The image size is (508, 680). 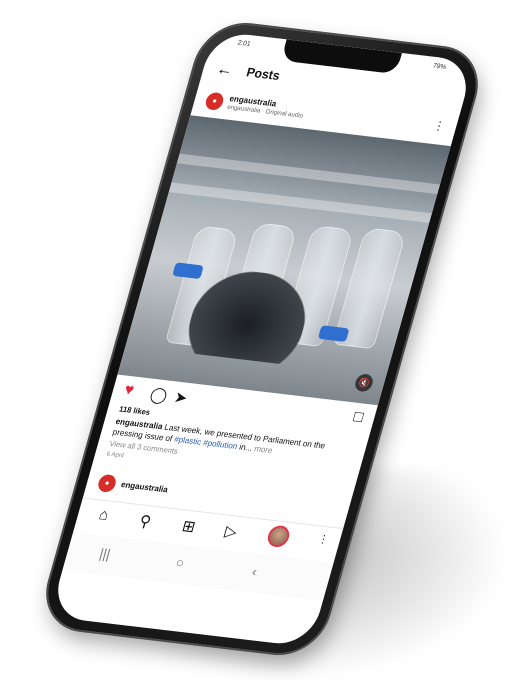 I want to click on send-icon: ➤, so click(x=181, y=398).